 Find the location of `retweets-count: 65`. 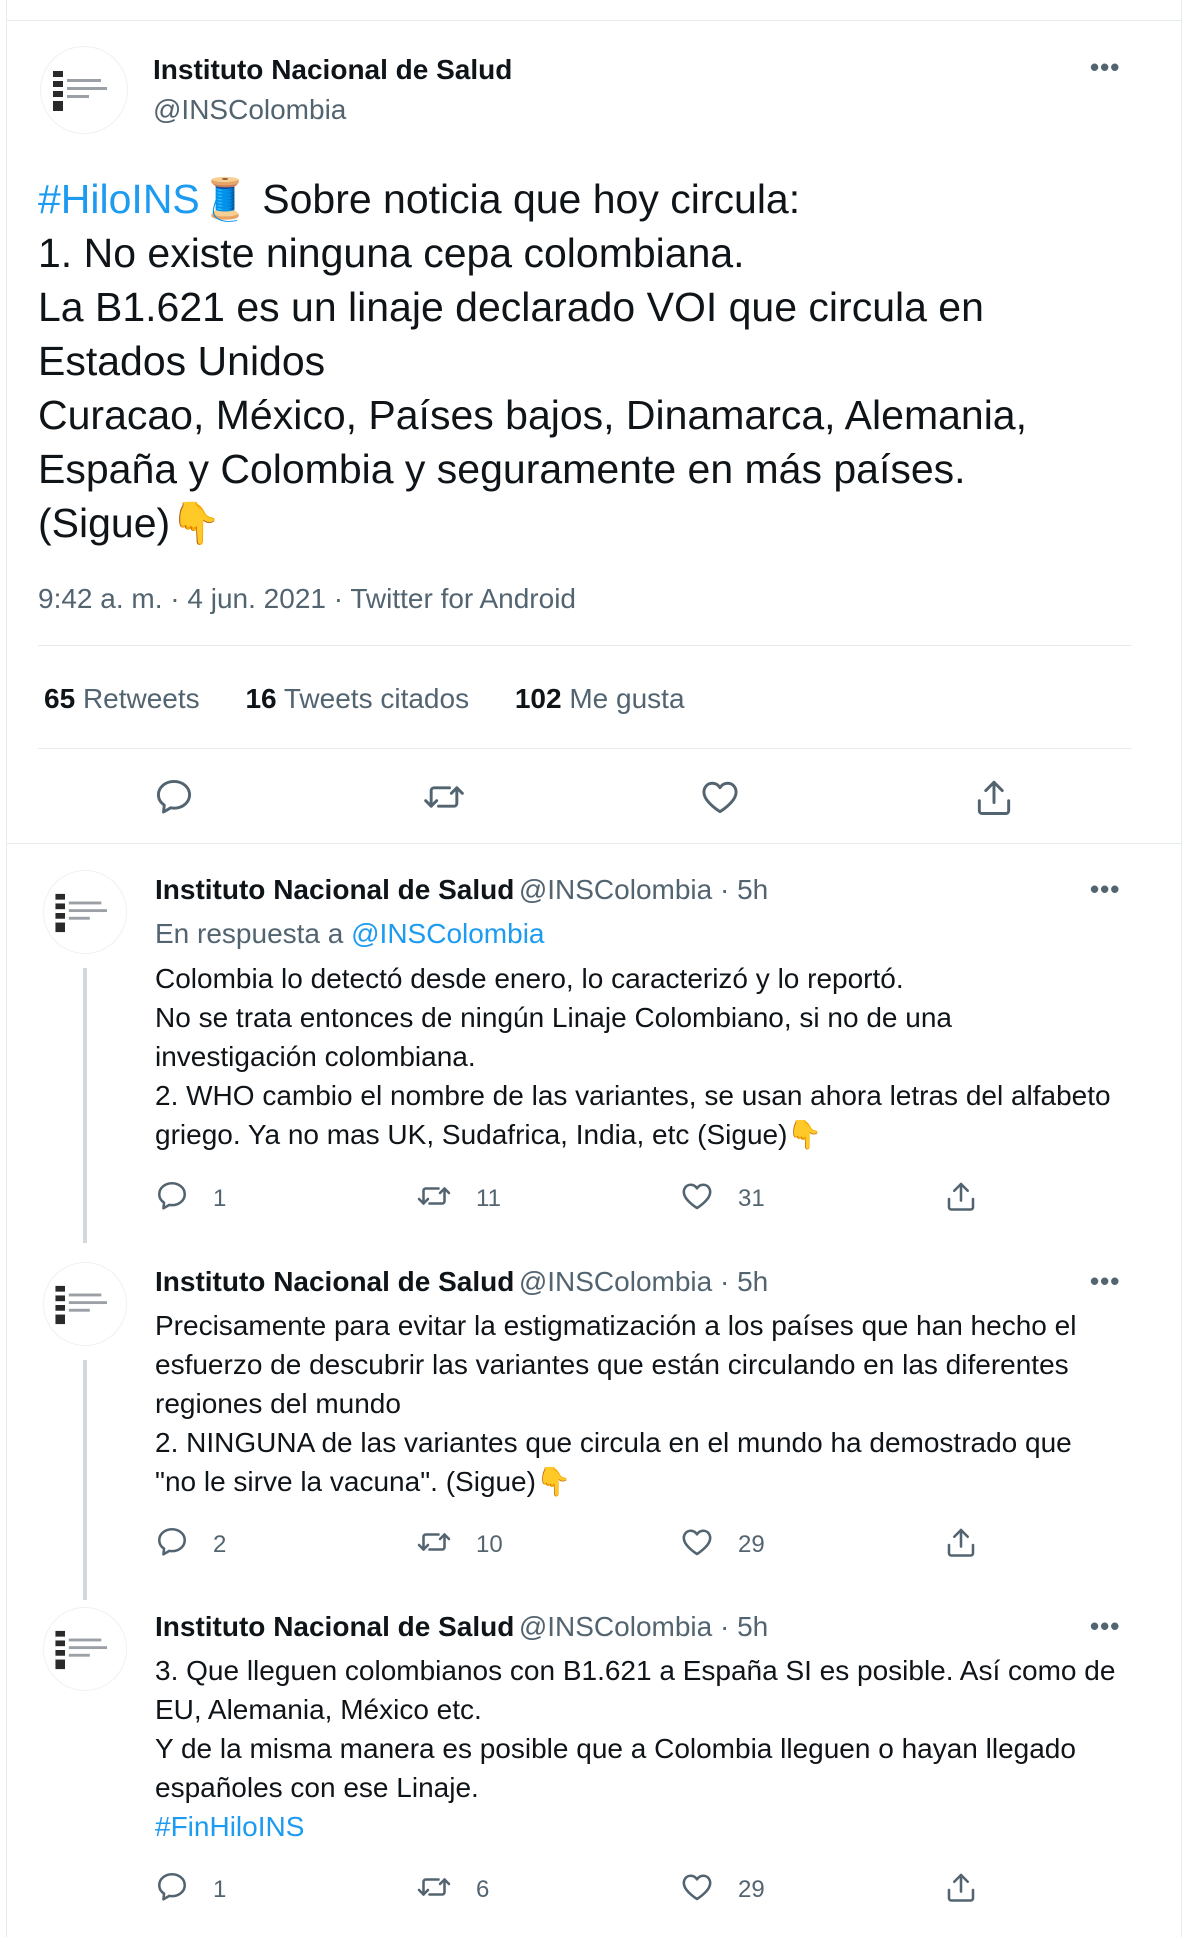

retweets-count: 65 is located at coordinates (60, 698).